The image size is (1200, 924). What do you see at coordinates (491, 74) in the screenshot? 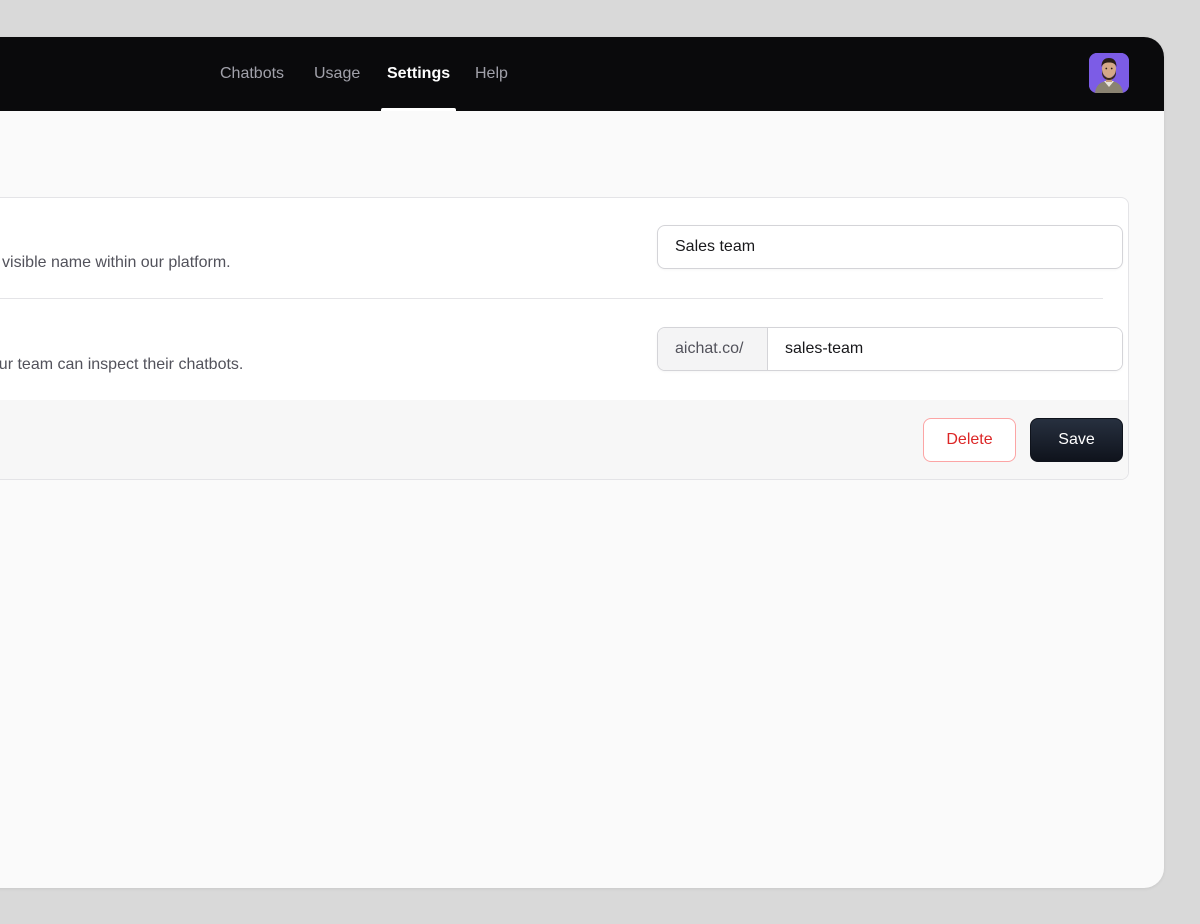
I see `nav-item-help: Help` at bounding box center [491, 74].